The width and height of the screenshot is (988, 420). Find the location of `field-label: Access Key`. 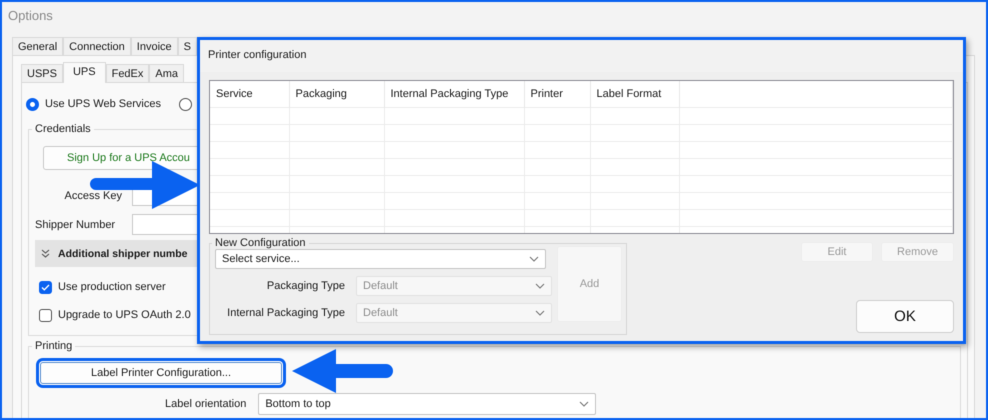

field-label: Access Key is located at coordinates (93, 196).